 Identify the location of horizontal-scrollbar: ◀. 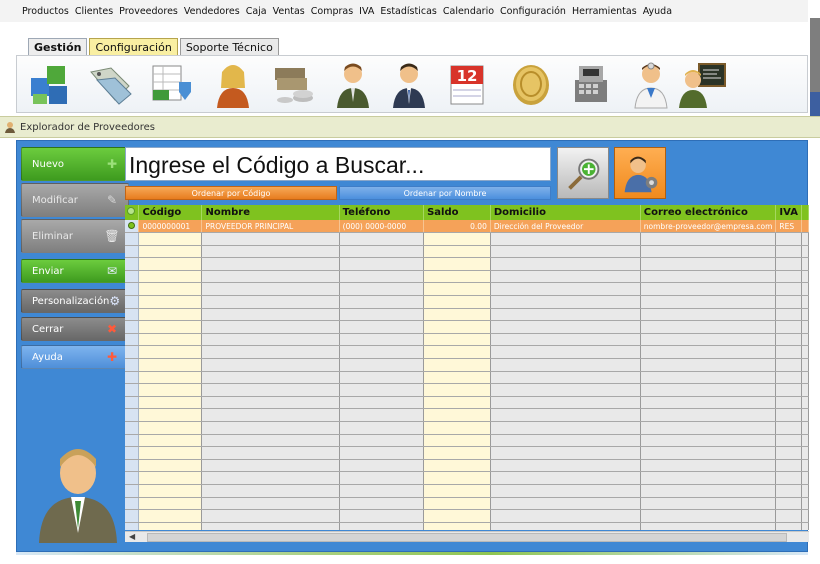
(467, 536).